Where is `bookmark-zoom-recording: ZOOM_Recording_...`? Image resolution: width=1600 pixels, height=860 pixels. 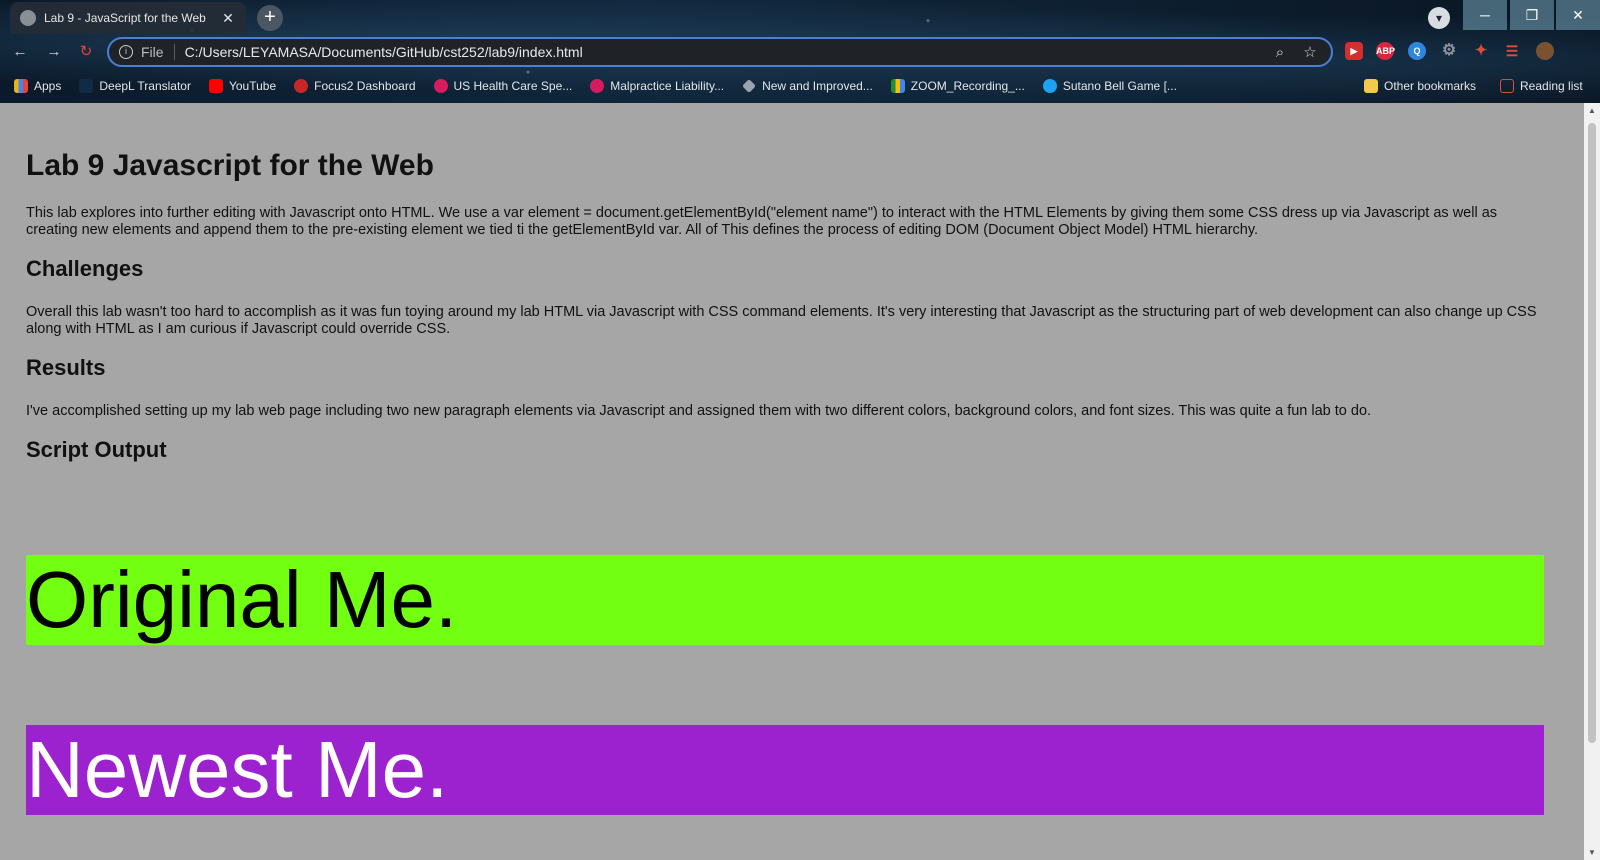 bookmark-zoom-recording: ZOOM_Recording_... is located at coordinates (957, 86).